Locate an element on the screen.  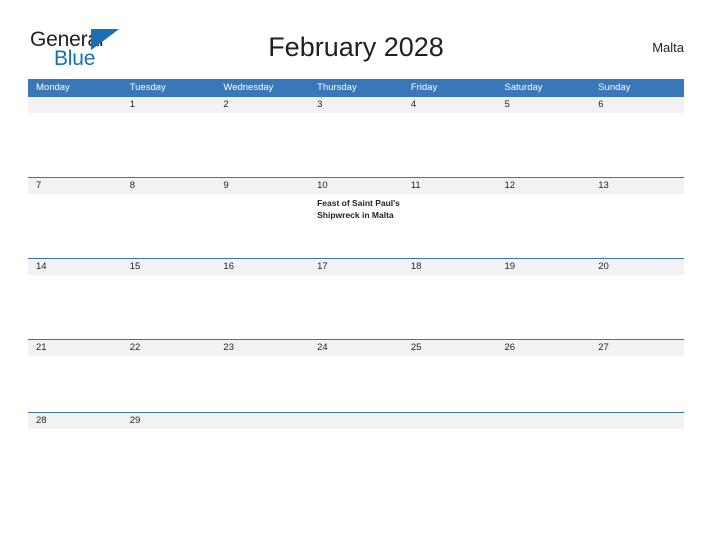
day-cell: 15 is located at coordinates (169, 267).